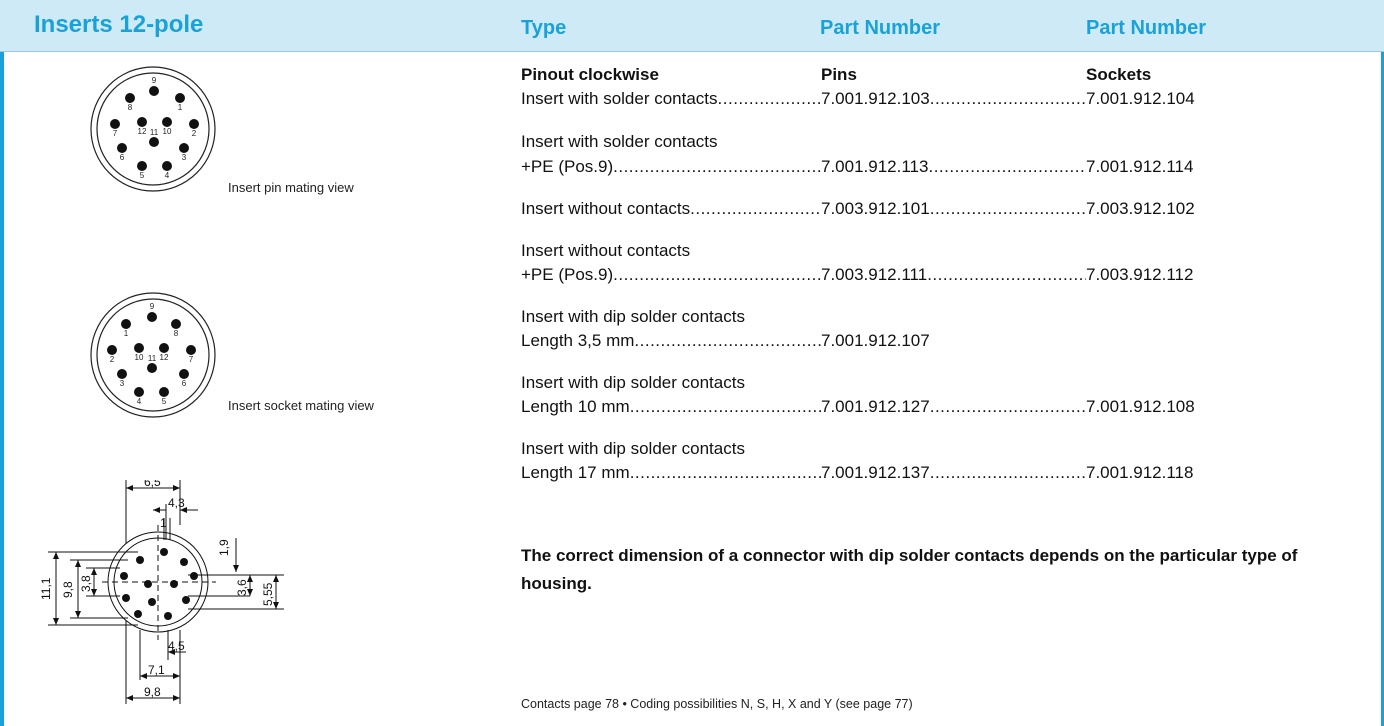  I want to click on socket-number-4: 4, so click(139, 401).